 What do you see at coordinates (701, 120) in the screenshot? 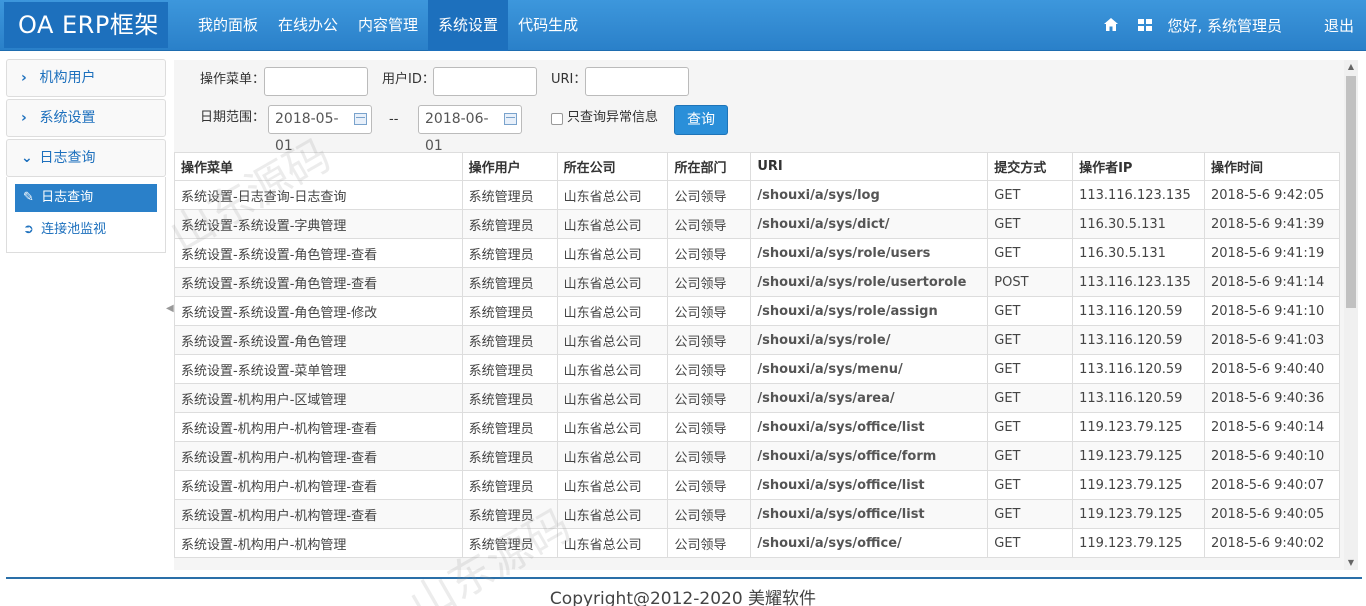
I see `query-button: 查询` at bounding box center [701, 120].